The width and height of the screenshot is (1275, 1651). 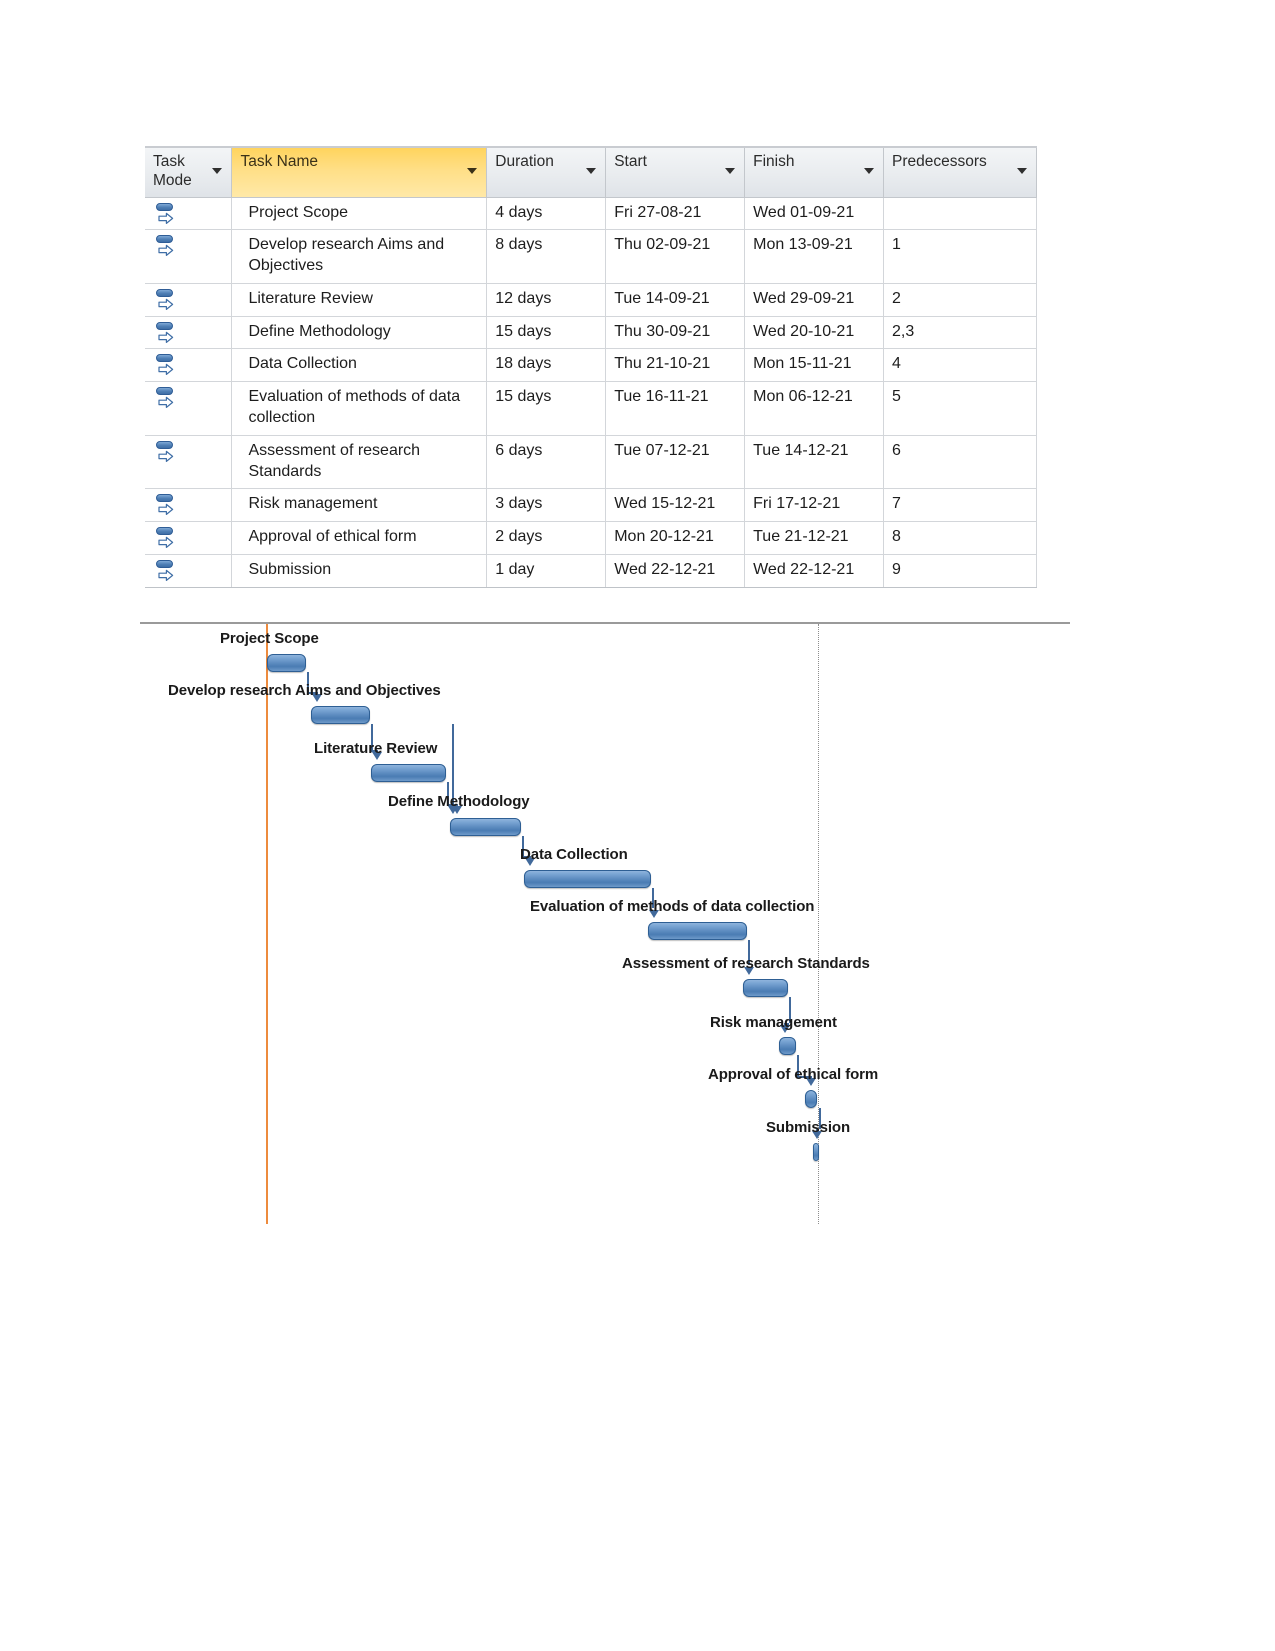 What do you see at coordinates (960, 300) in the screenshot?
I see `cell-predecessors: 2` at bounding box center [960, 300].